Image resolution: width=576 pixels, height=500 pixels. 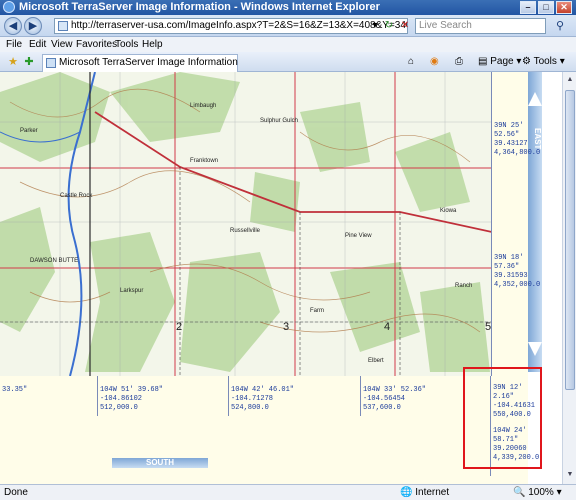 What do you see at coordinates (96, 44) in the screenshot?
I see `menu-favorites: Favorites` at bounding box center [96, 44].